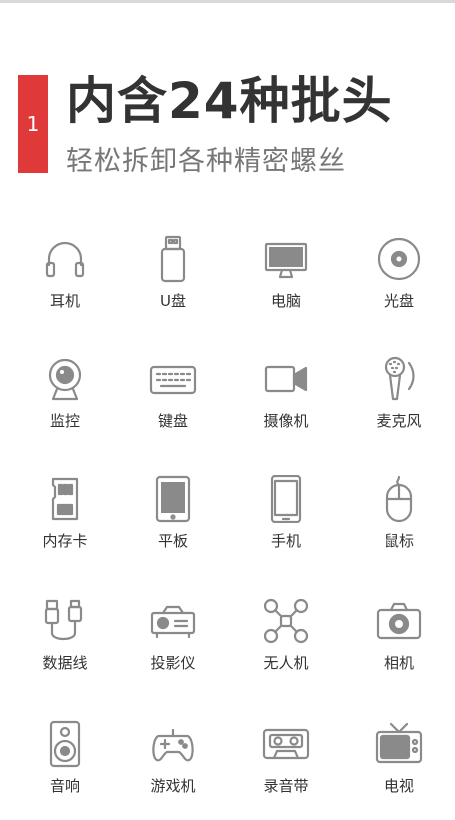  I want to click on device-label: 无人机, so click(286, 663).